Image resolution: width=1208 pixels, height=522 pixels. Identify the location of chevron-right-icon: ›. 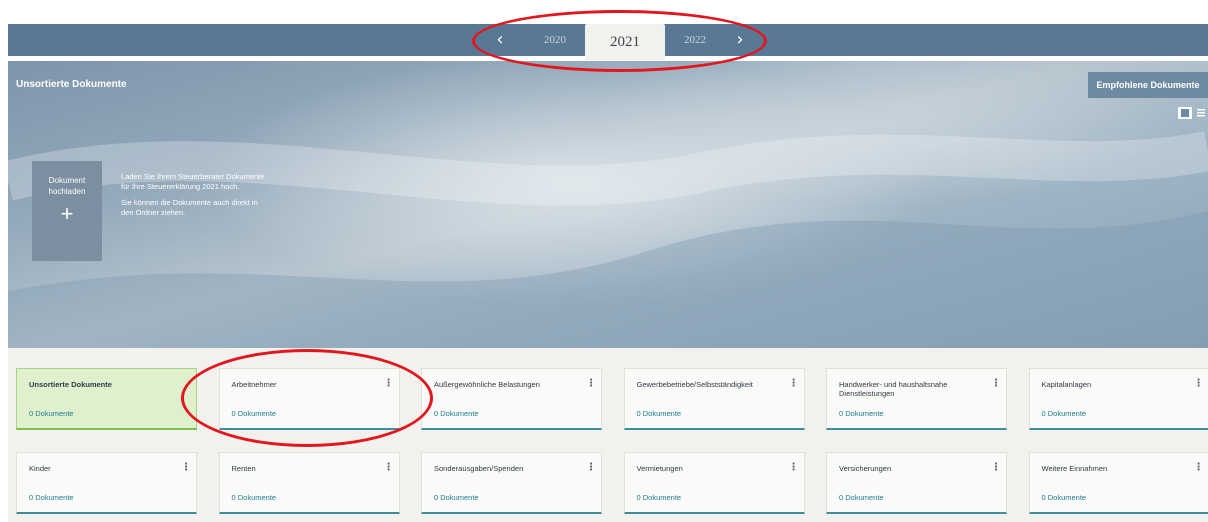
(740, 40).